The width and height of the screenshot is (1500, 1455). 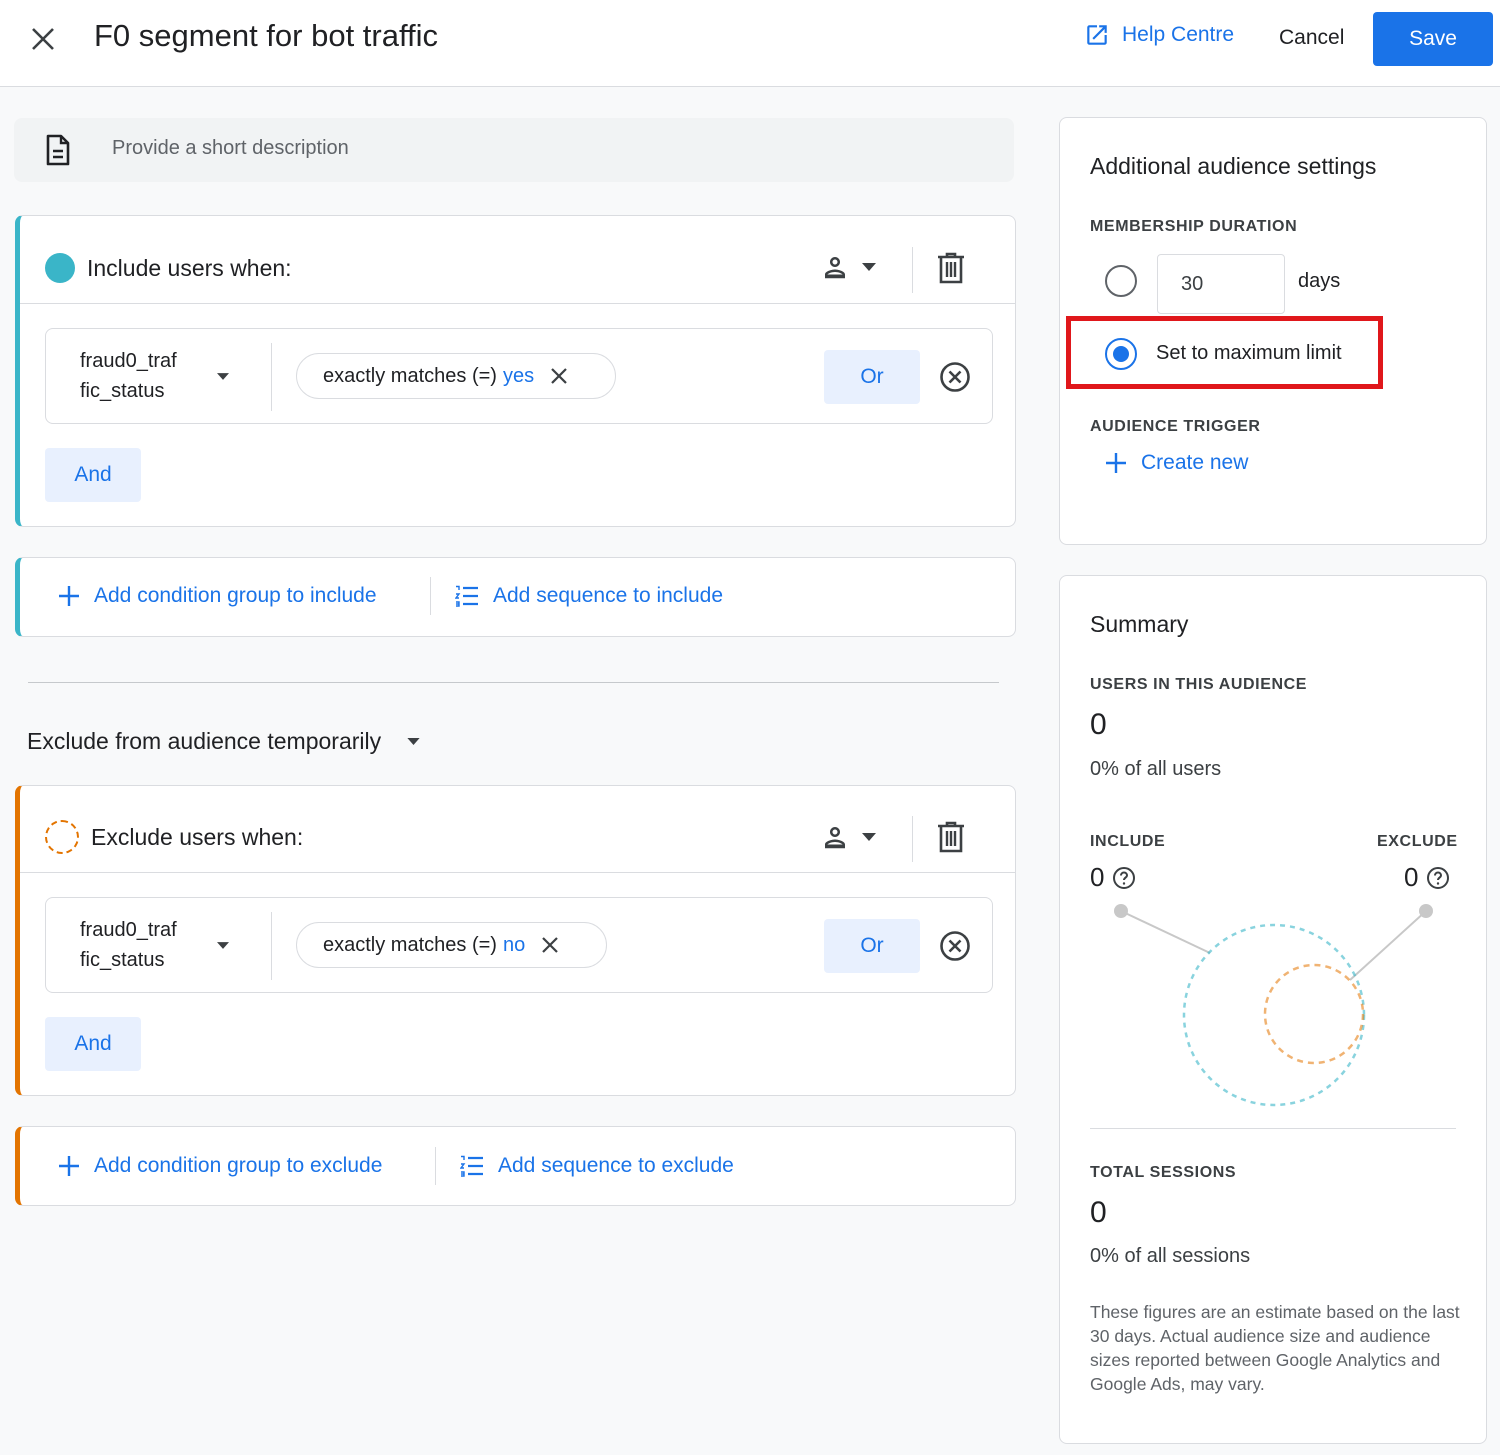 I want to click on condition-value: yes, so click(x=518, y=375).